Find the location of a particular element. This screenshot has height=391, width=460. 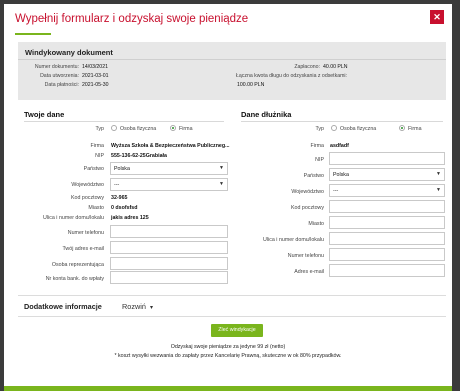

debtor-email-label: Adres e-mail is located at coordinates (309, 272).